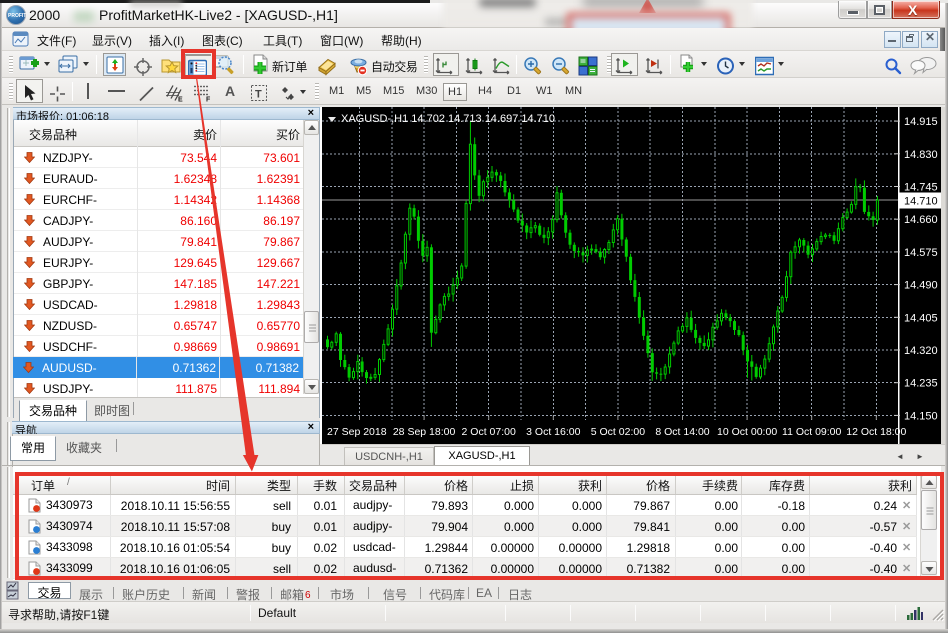 The height and width of the screenshot is (633, 948). What do you see at coordinates (921, 188) in the screenshot?
I see `svg-text: 14.745` at bounding box center [921, 188].